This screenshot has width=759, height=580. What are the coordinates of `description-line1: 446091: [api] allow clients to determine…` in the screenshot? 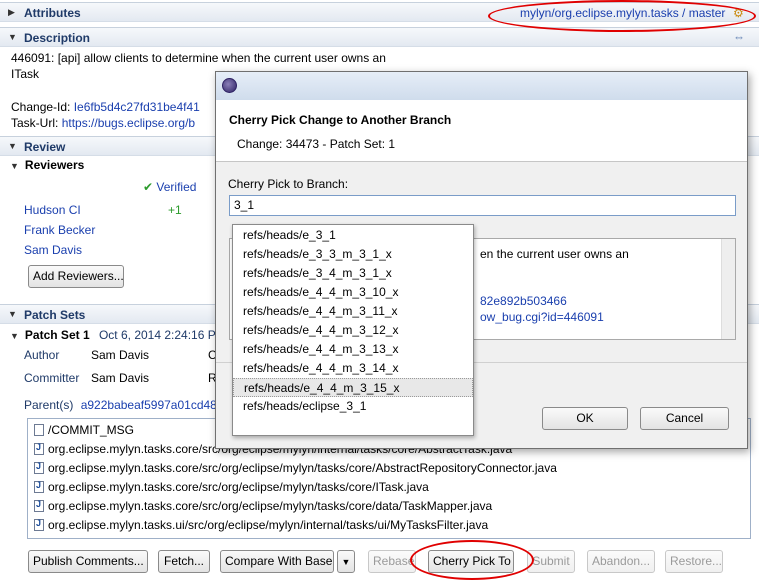 It's located at (198, 58).